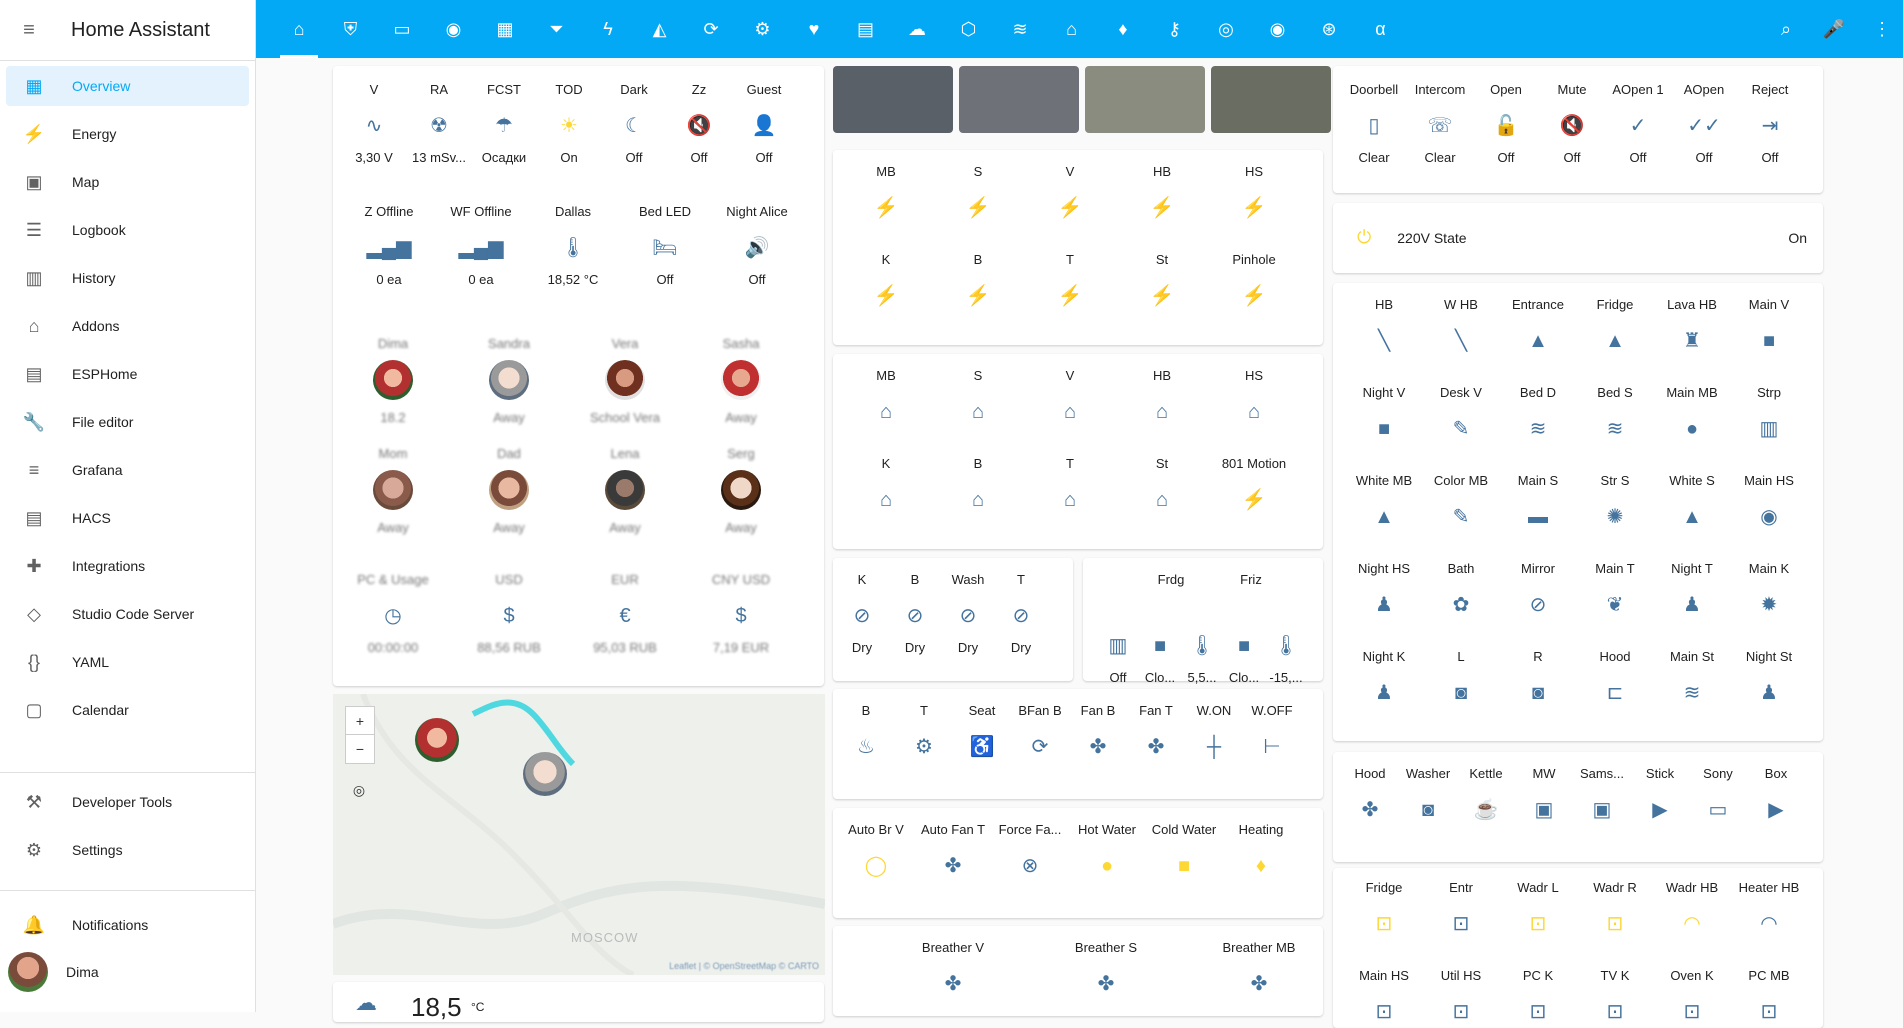  What do you see at coordinates (978, 485) in the screenshot?
I see `entity-b: B ⌂` at bounding box center [978, 485].